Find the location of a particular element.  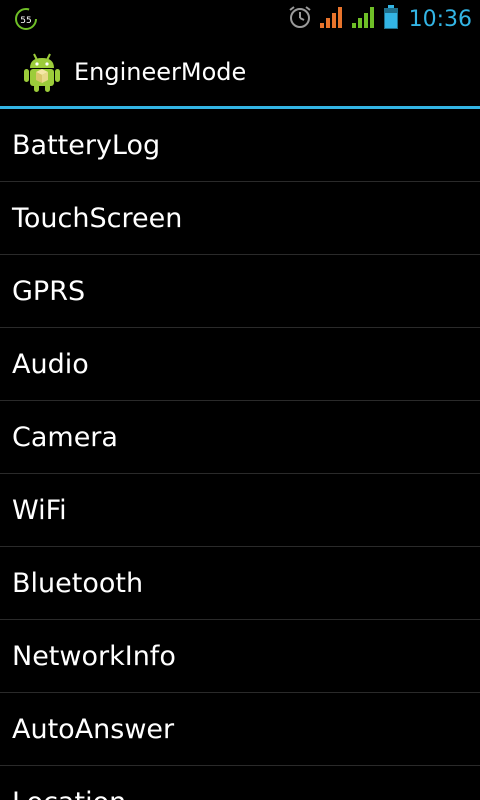

list-item-touchscreen: TouchScreen is located at coordinates (240, 218).